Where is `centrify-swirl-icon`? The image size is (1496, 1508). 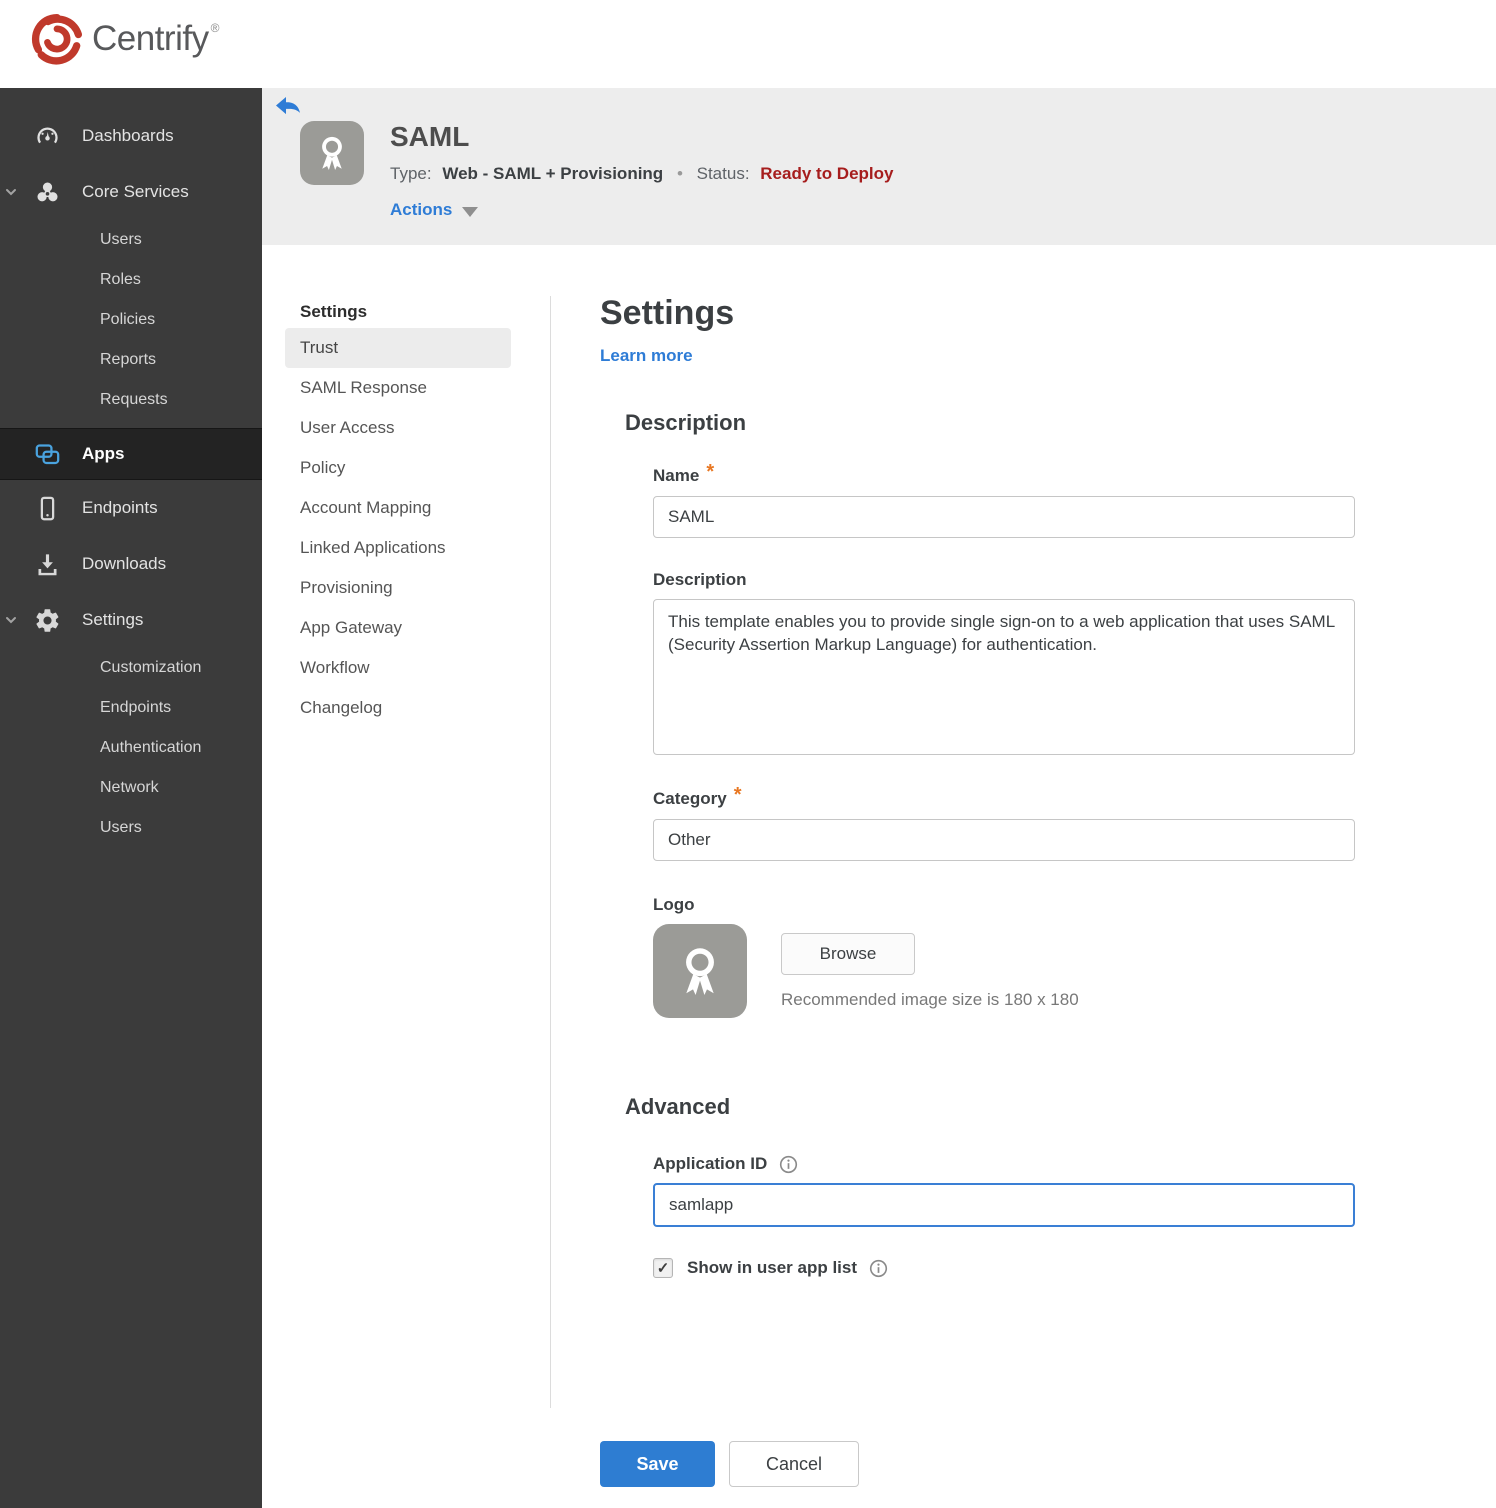
centrify-swirl-icon is located at coordinates (57, 39).